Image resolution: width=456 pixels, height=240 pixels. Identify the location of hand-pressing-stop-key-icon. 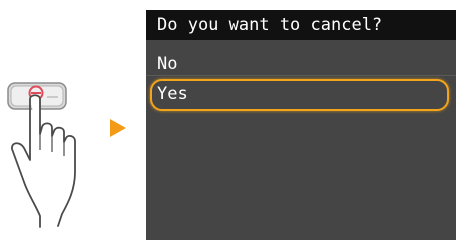
(41, 155).